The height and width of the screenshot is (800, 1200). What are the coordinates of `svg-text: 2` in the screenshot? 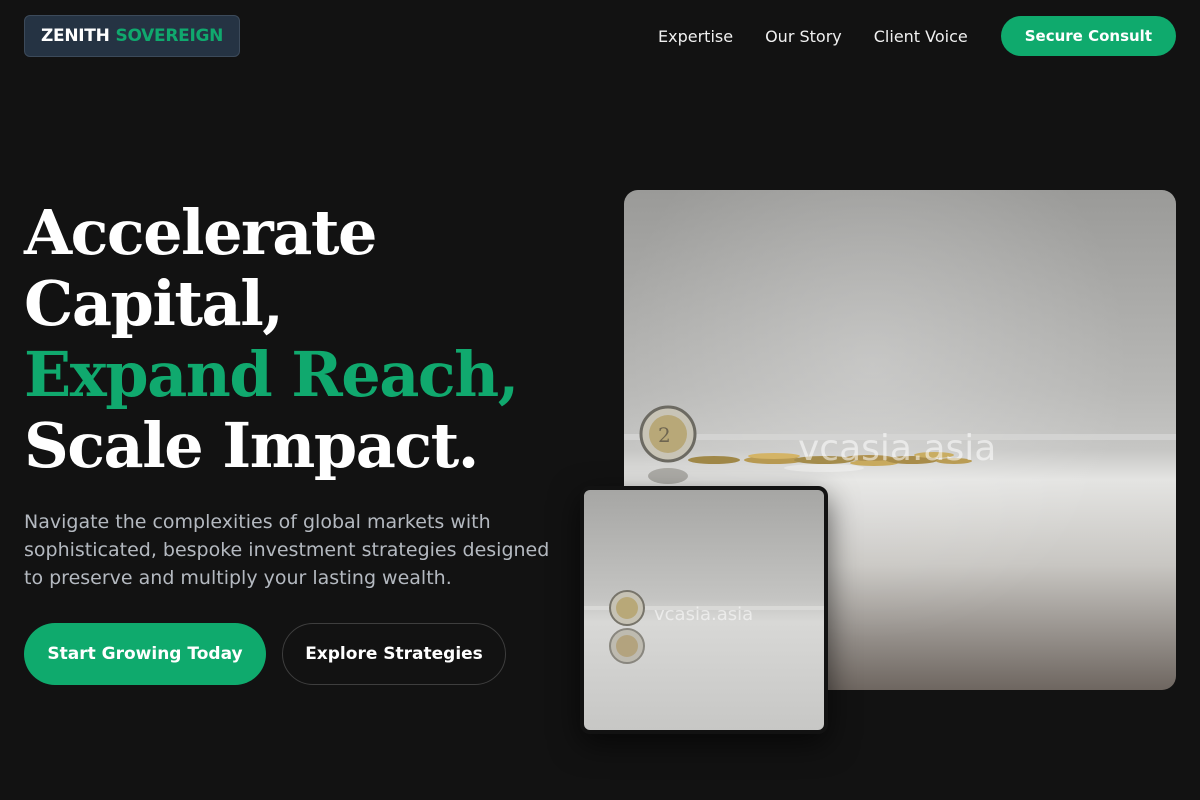 It's located at (664, 435).